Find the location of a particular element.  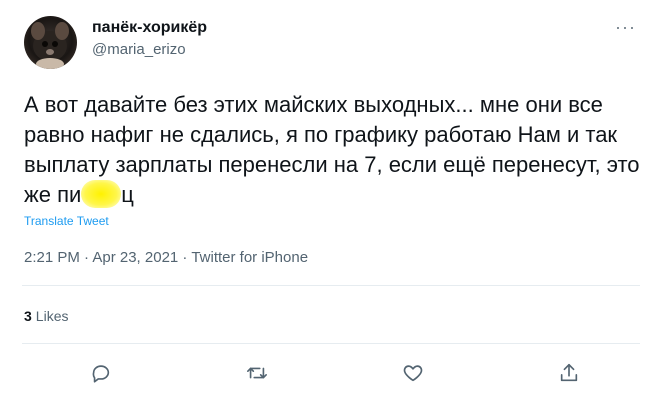

likes-count: 3 is located at coordinates (28, 316).